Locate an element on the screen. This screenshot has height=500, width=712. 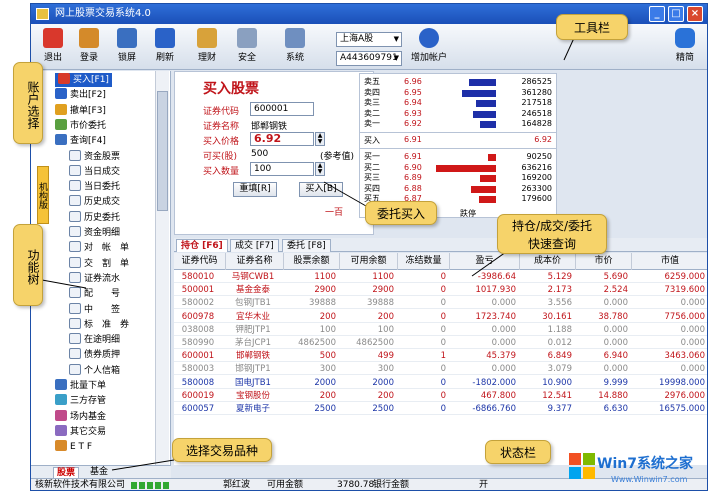
column-header: 市值 is located at coordinates (669, 261).